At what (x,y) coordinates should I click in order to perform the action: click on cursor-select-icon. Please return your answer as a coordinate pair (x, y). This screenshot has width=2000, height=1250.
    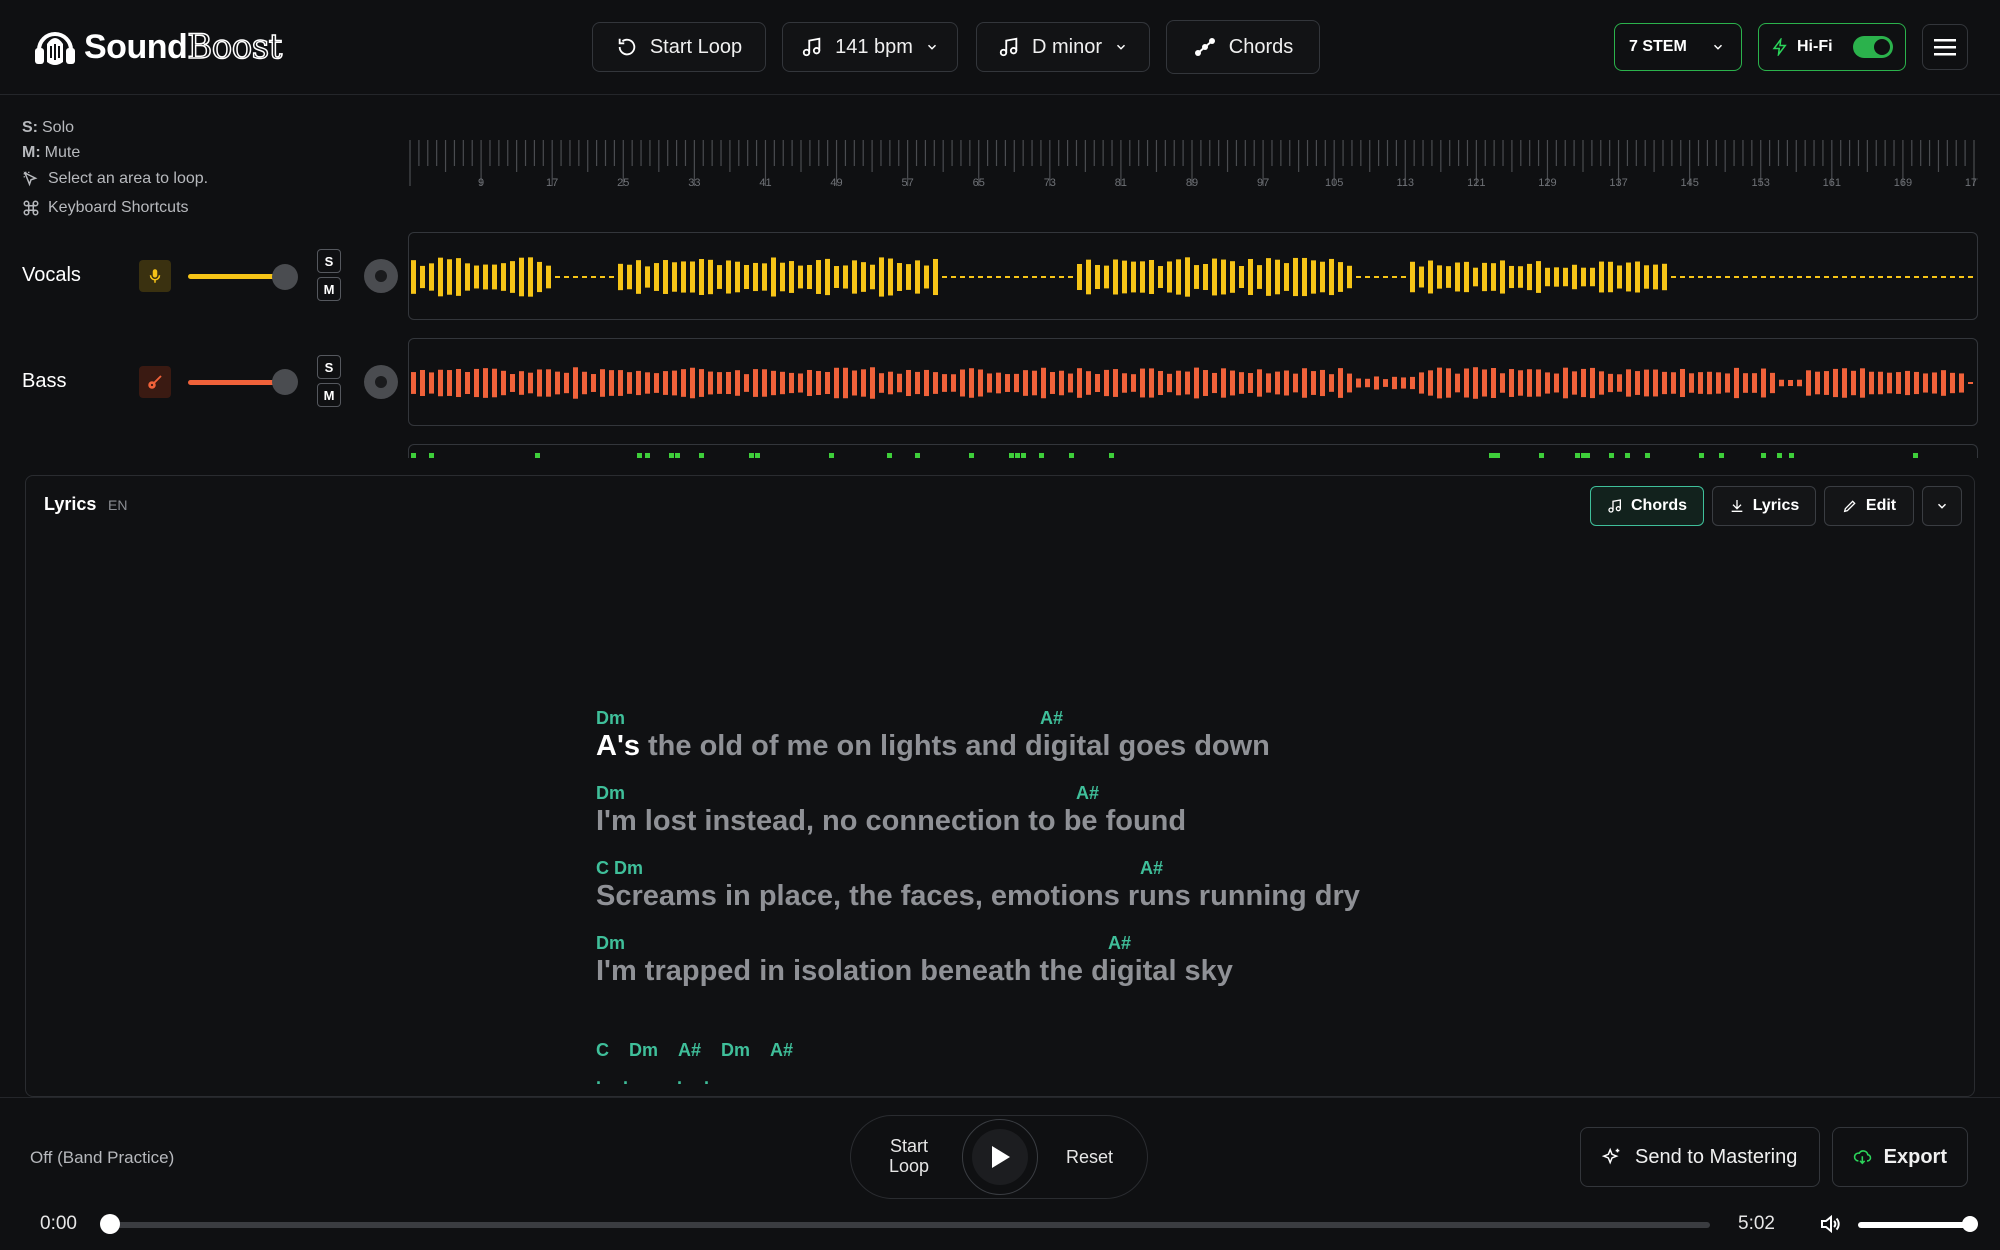
    Looking at the image, I should click on (30, 179).